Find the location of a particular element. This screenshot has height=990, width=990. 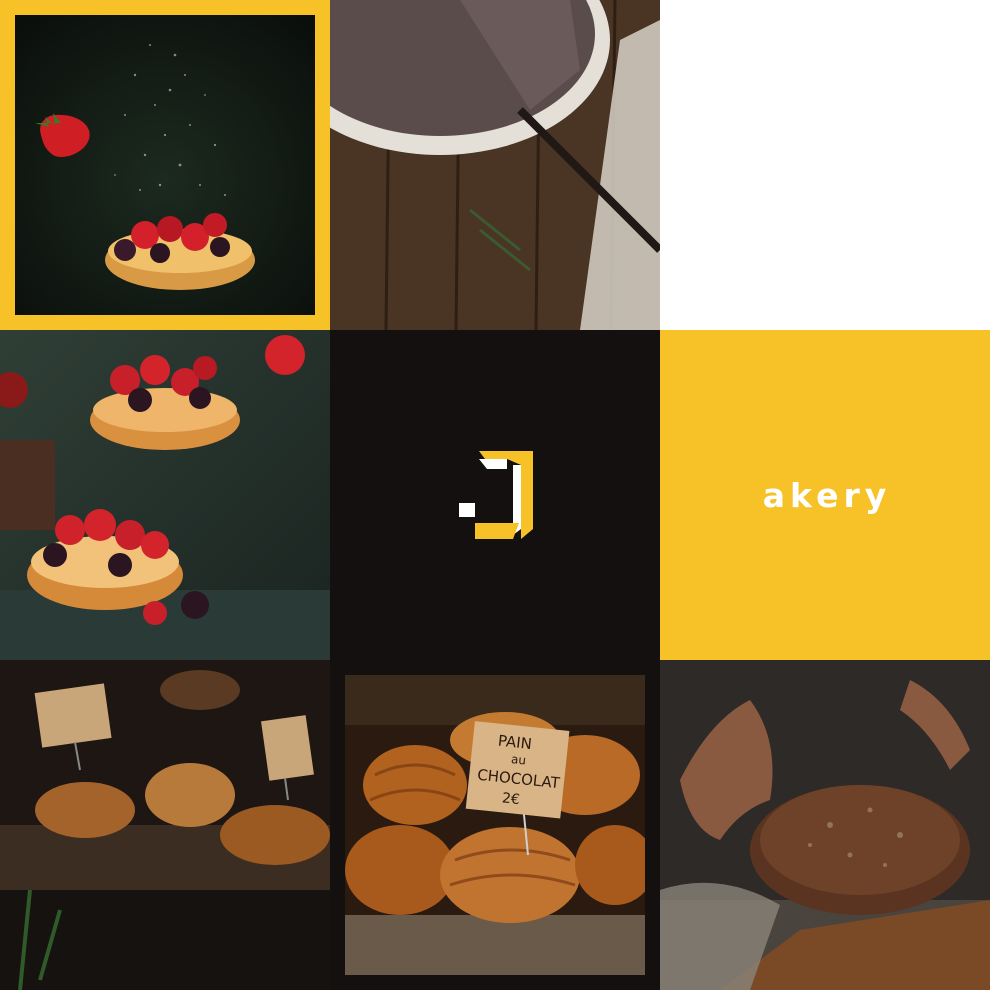

chocolate-cake-tile is located at coordinates (495, 165).